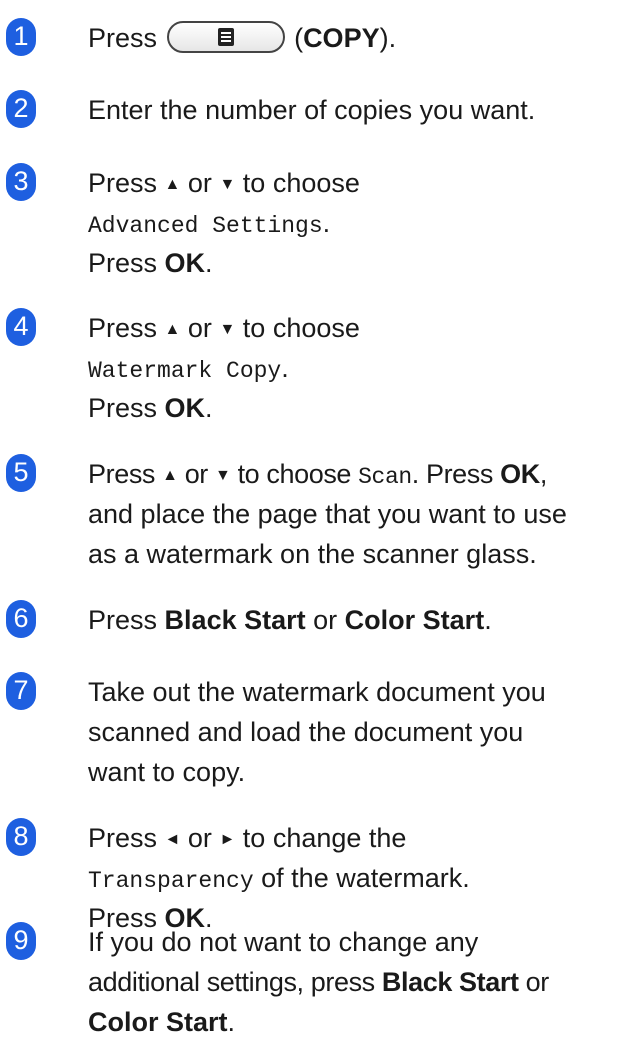  What do you see at coordinates (21, 182) in the screenshot?
I see `step-number-badge: 3` at bounding box center [21, 182].